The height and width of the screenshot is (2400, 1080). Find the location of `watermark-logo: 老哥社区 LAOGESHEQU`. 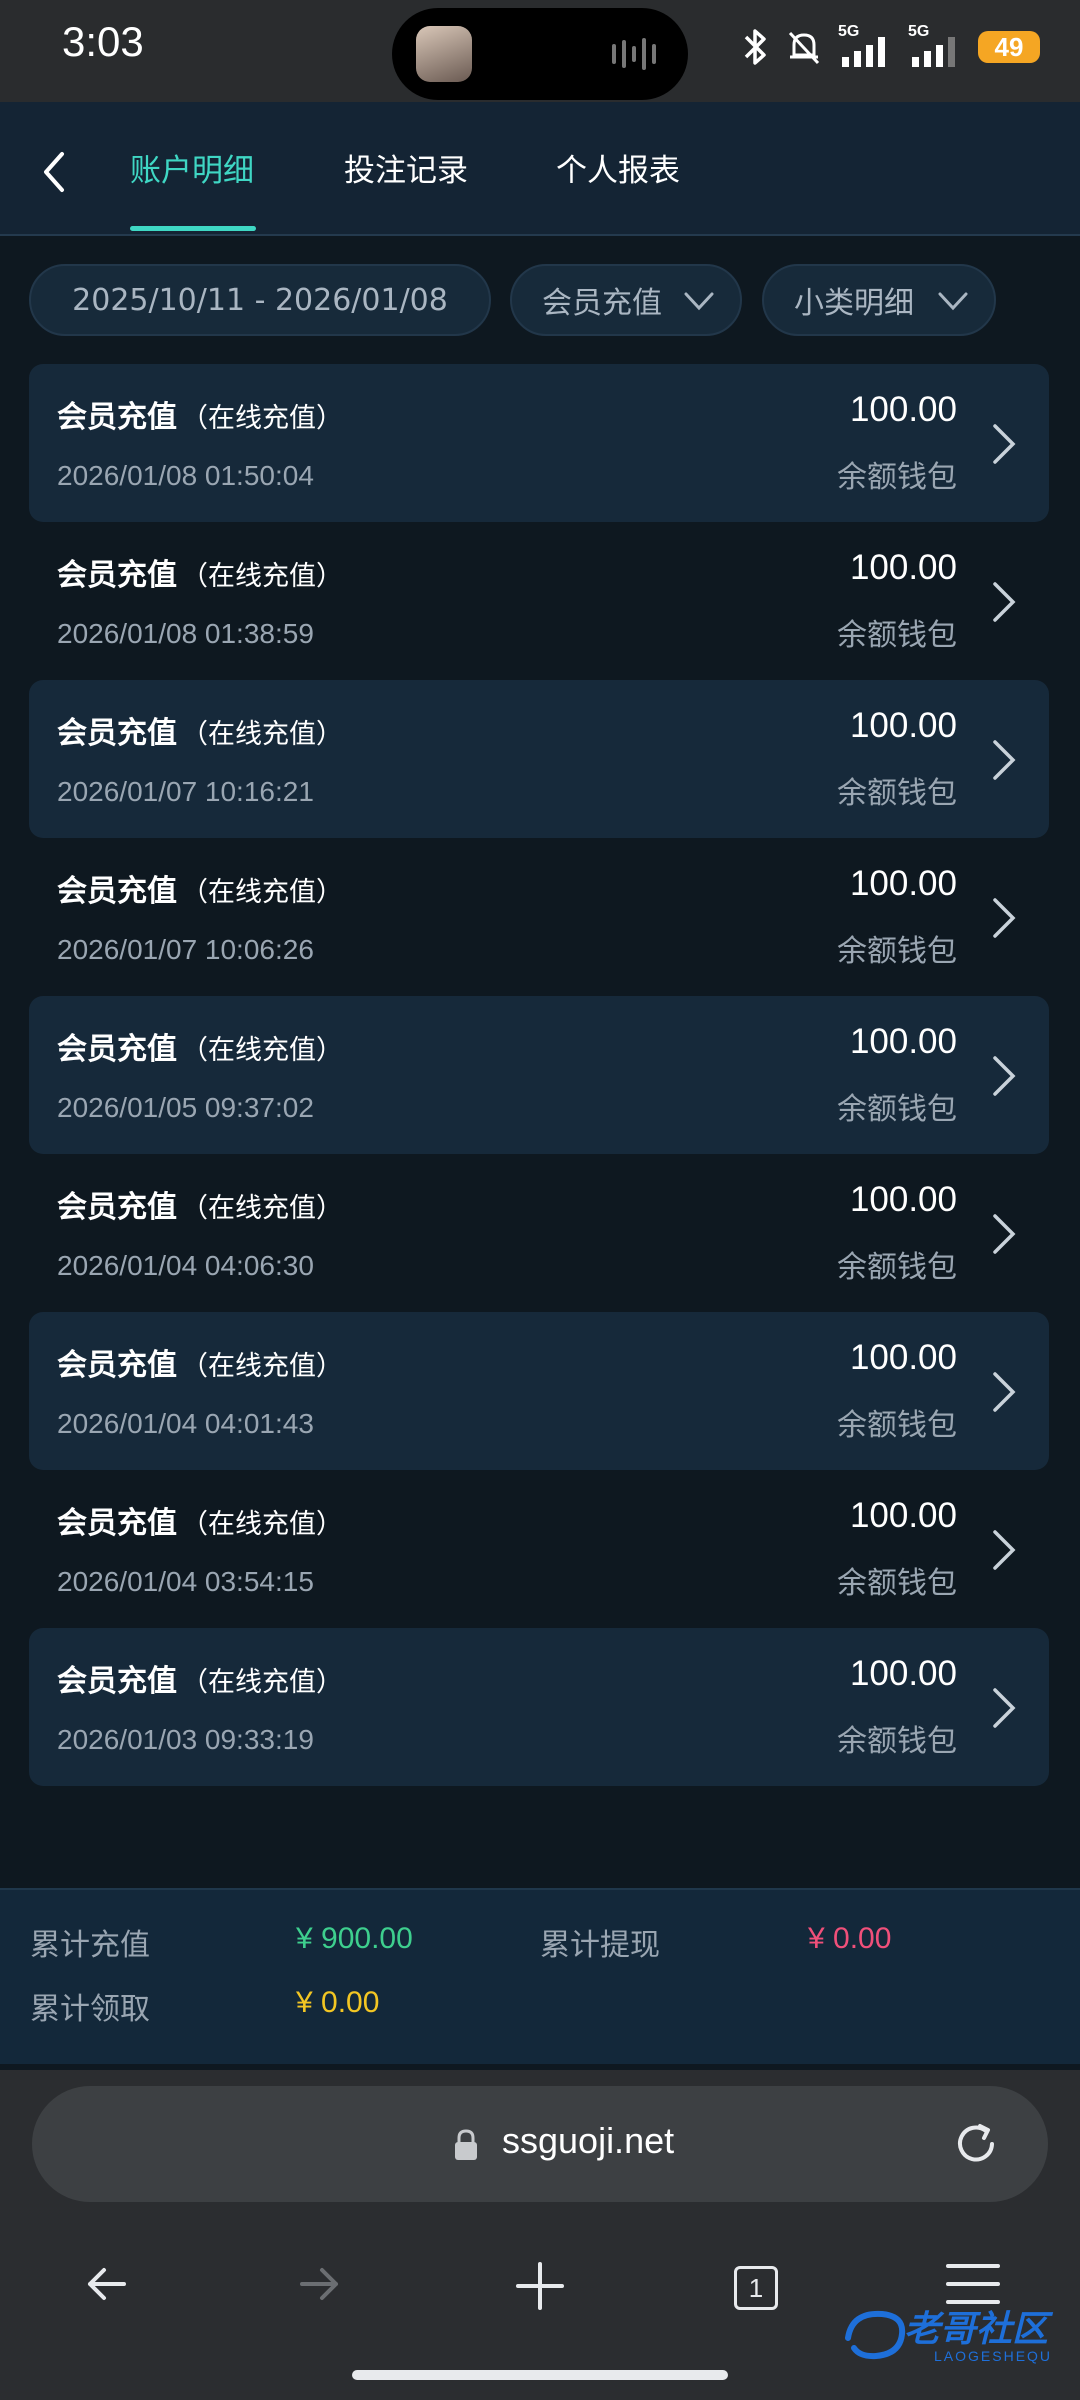

watermark-logo: 老哥社区 LAOGESHEQU is located at coordinates (955, 2336).